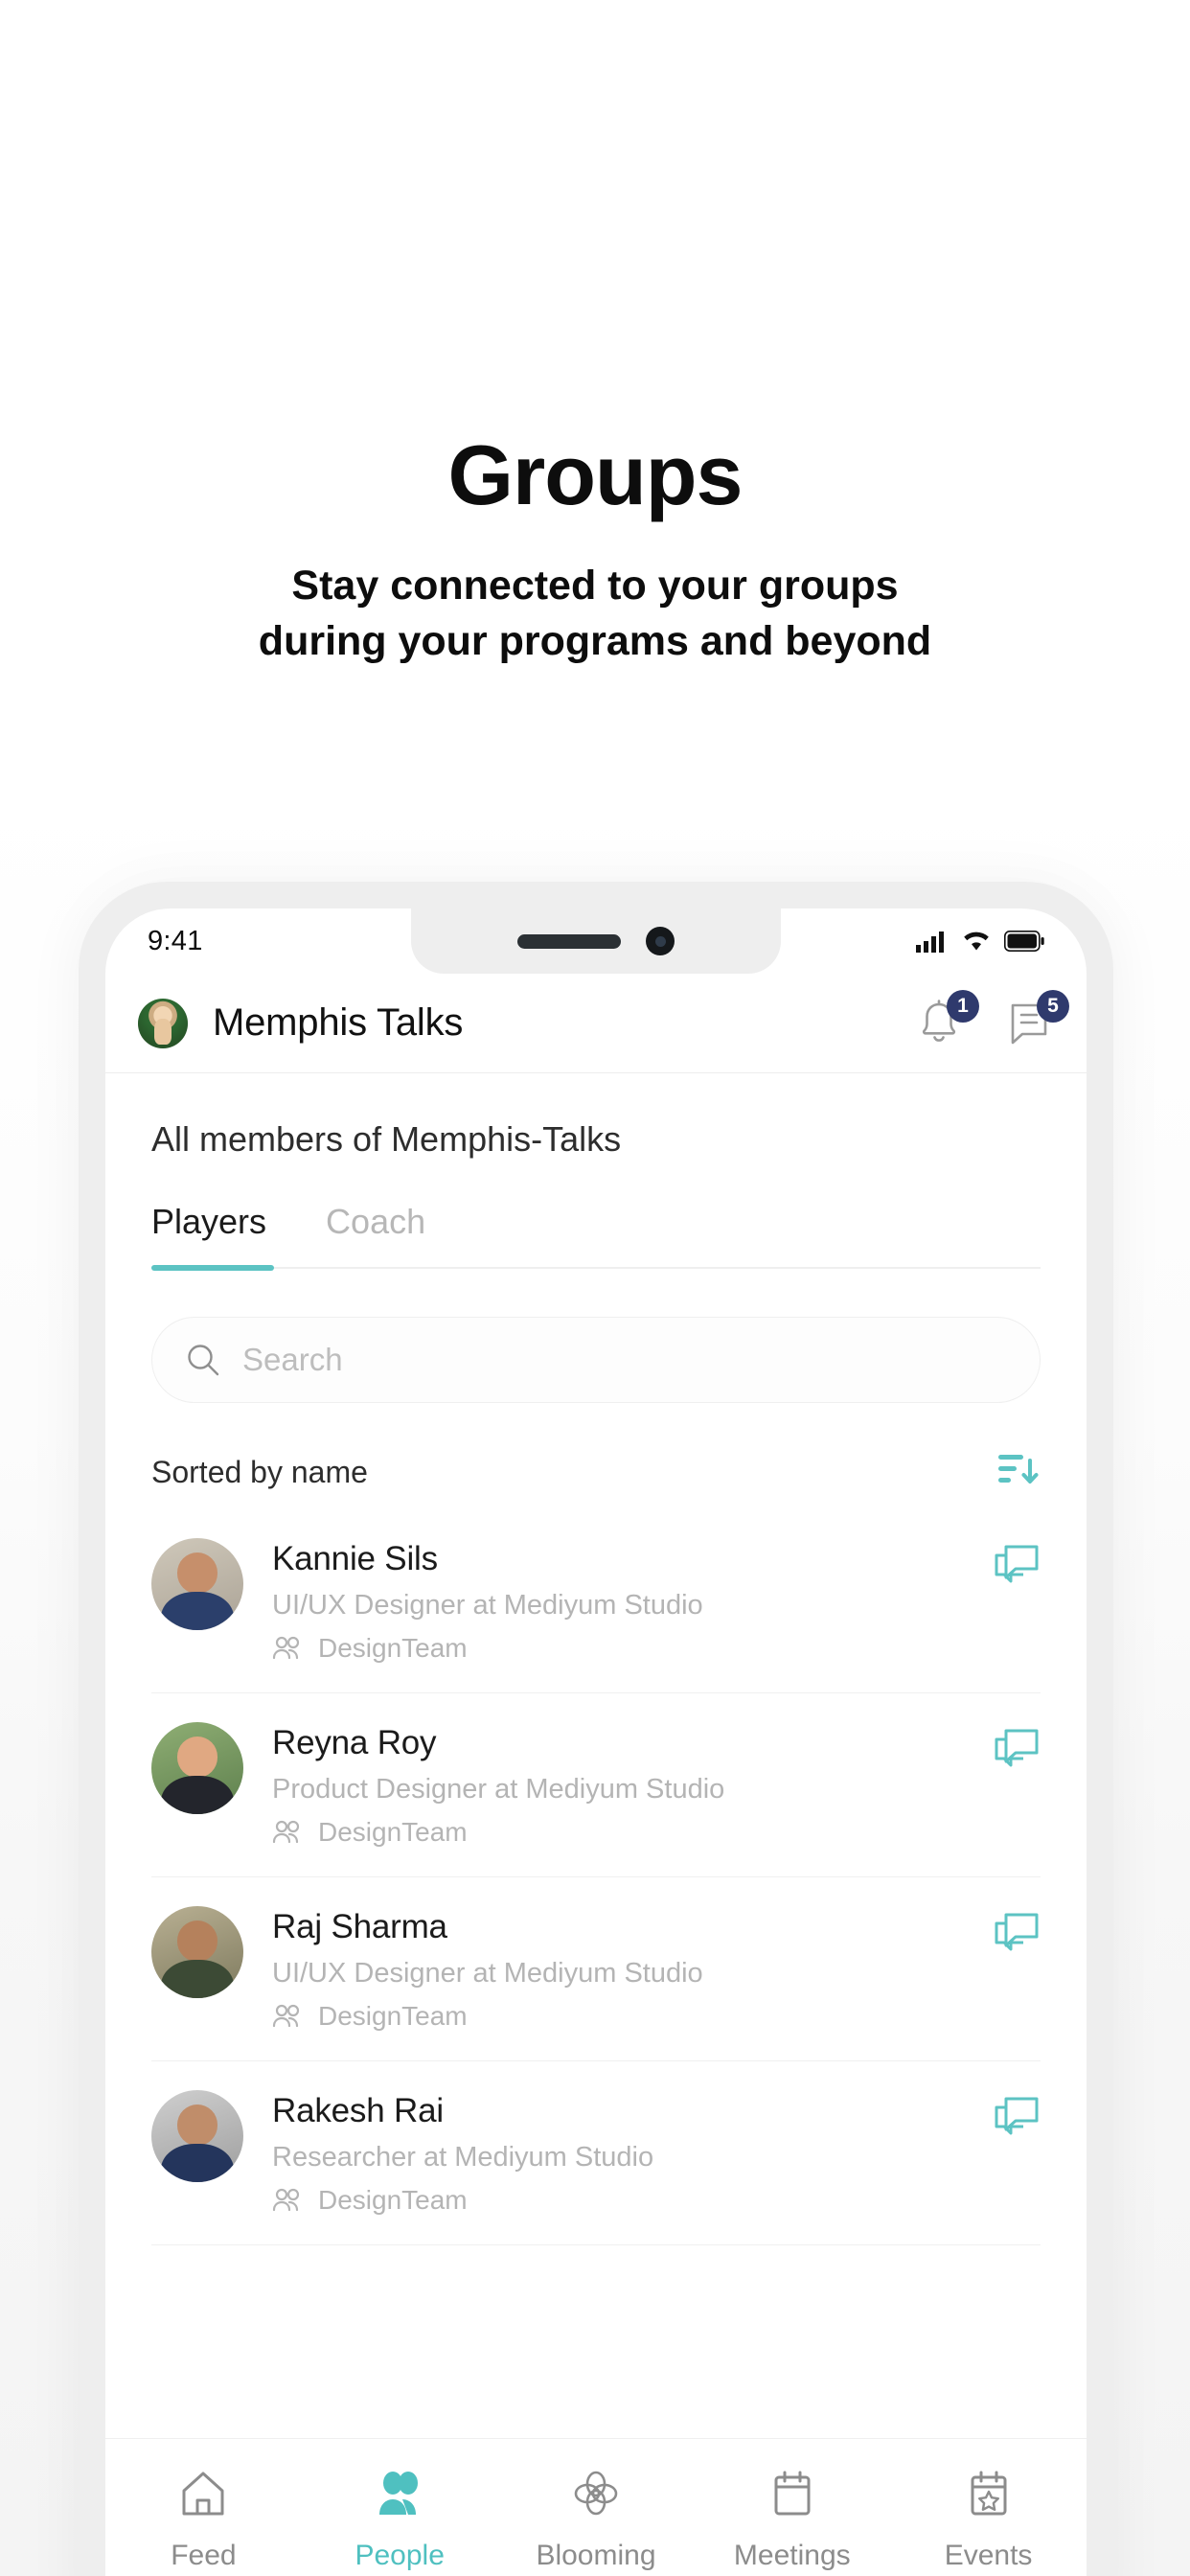 The width and height of the screenshot is (1190, 2576). I want to click on messages-button: 5, so click(1037, 1019).